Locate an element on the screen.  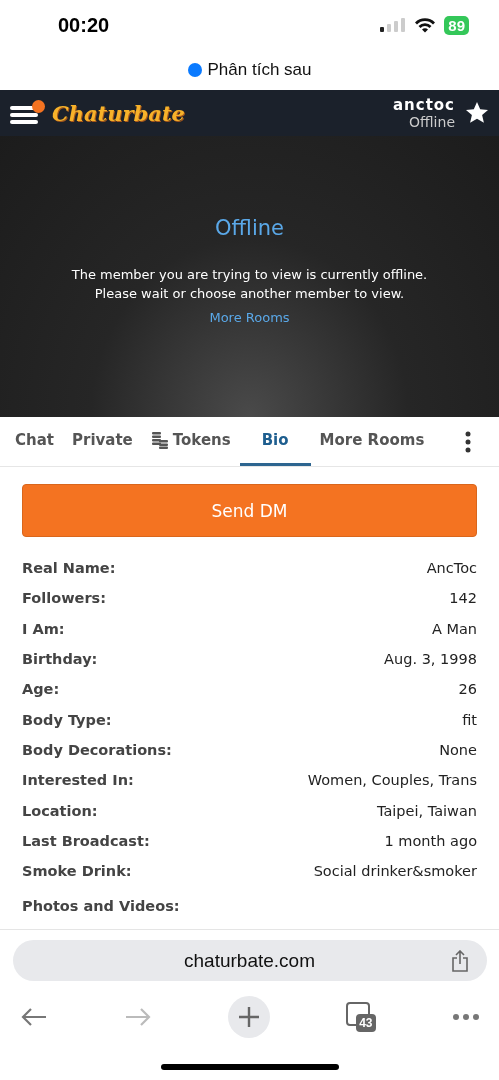
bio-value: 142 is located at coordinates (463, 598).